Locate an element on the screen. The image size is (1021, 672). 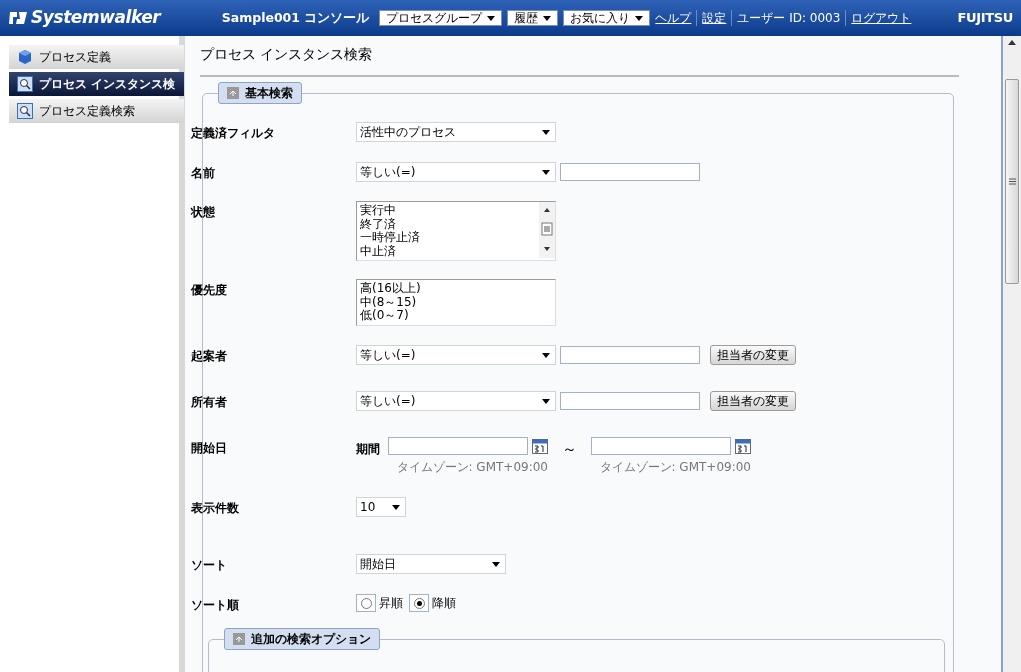
scroll-up-icon is located at coordinates (1012, 42).